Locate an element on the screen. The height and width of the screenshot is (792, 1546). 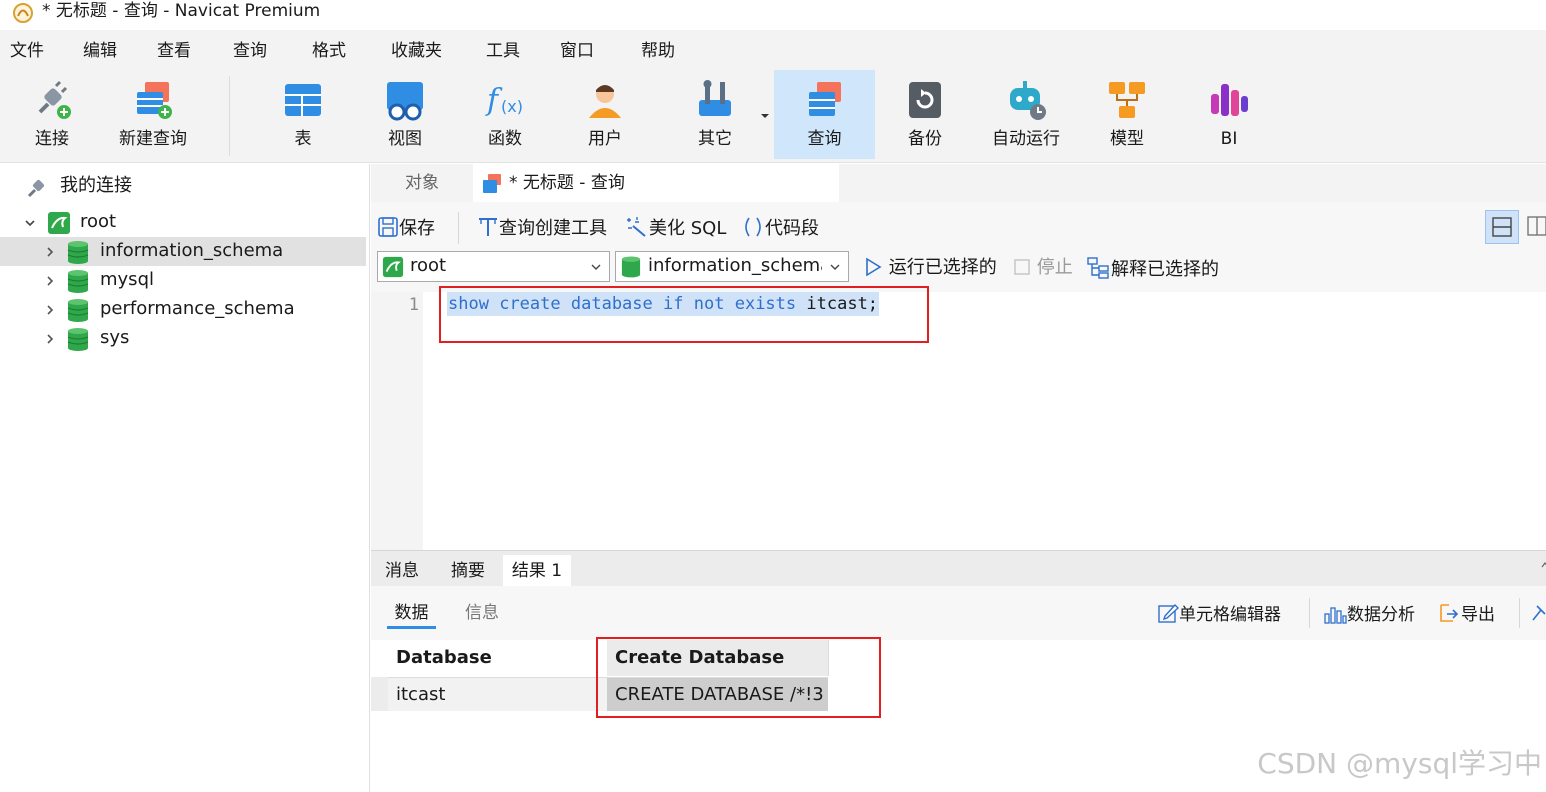
function-button: f (x) 函数 is located at coordinates (505, 114).